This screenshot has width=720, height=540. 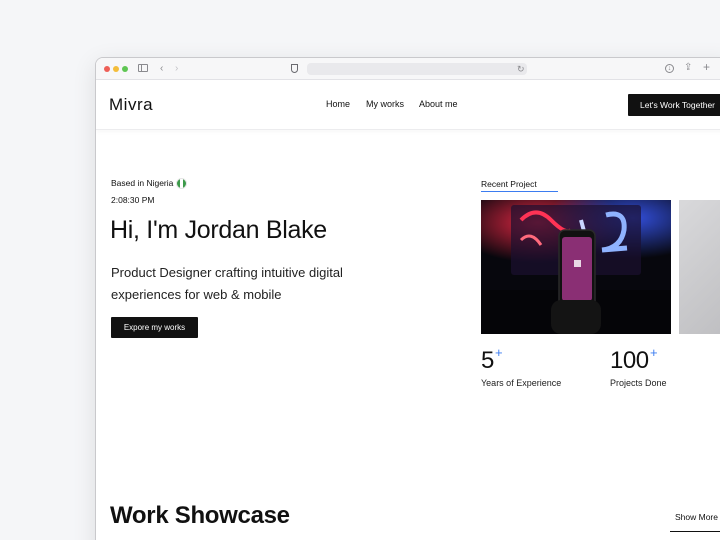 What do you see at coordinates (521, 383) in the screenshot?
I see `years-experience-label: Years of Experience` at bounding box center [521, 383].